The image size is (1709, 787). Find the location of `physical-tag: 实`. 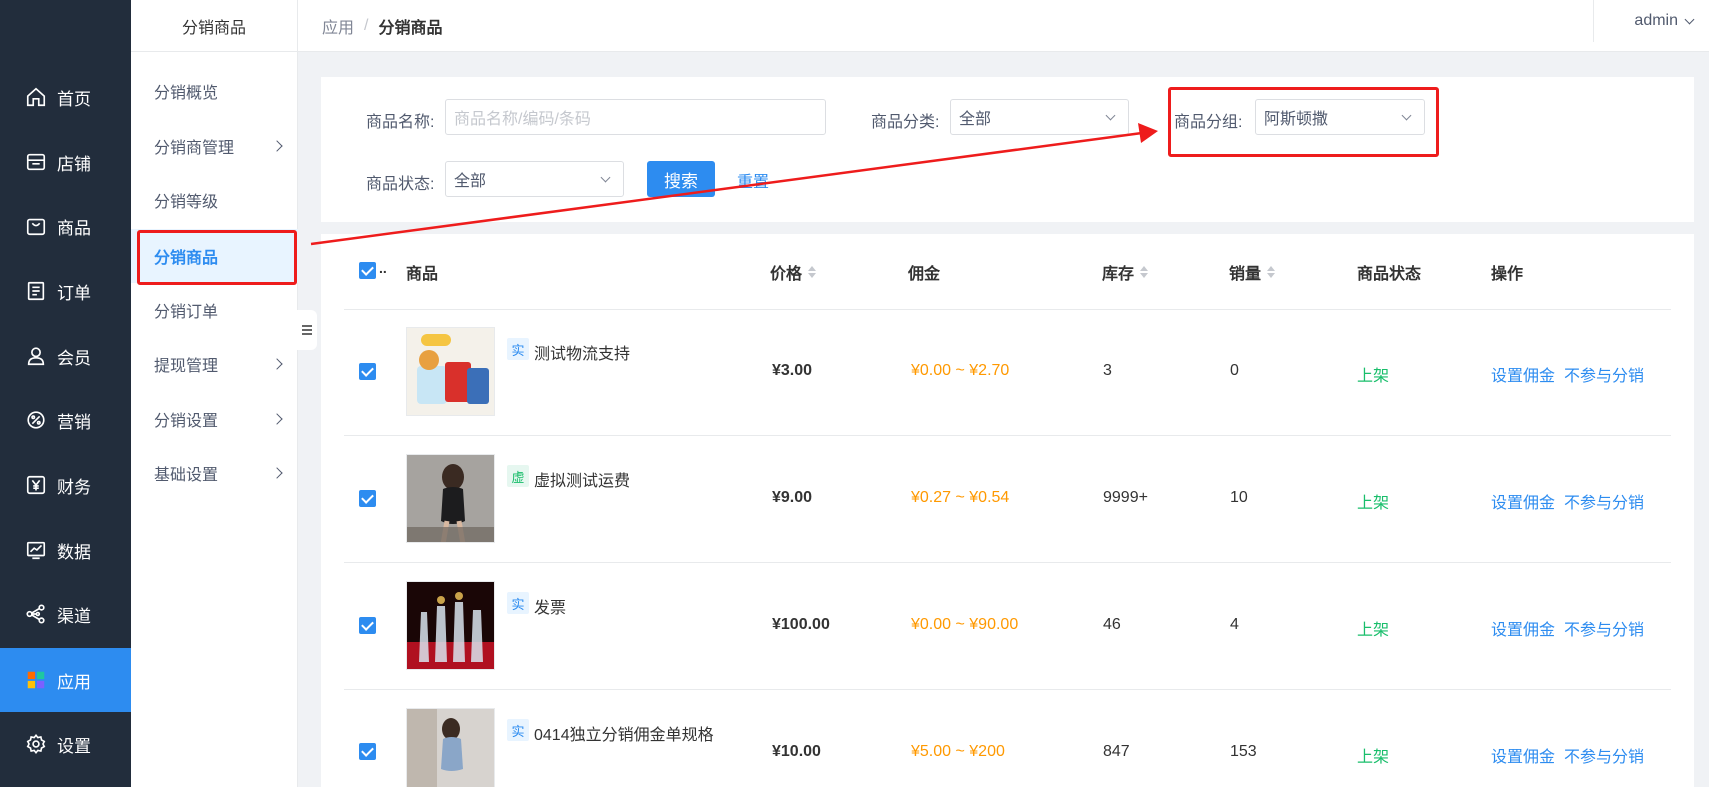

physical-tag: 实 is located at coordinates (518, 603).